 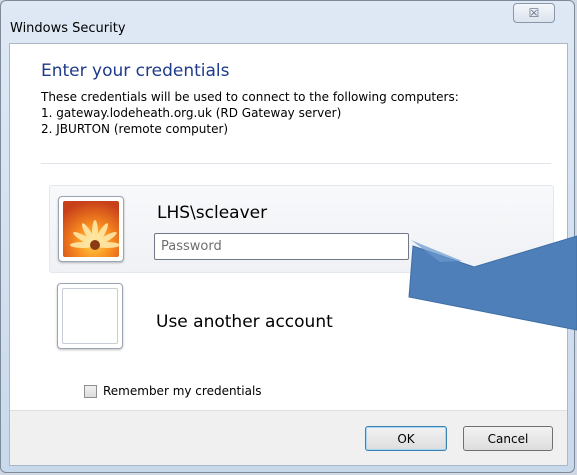 What do you see at coordinates (182, 391) in the screenshot?
I see `remember-label: Remember my credentials` at bounding box center [182, 391].